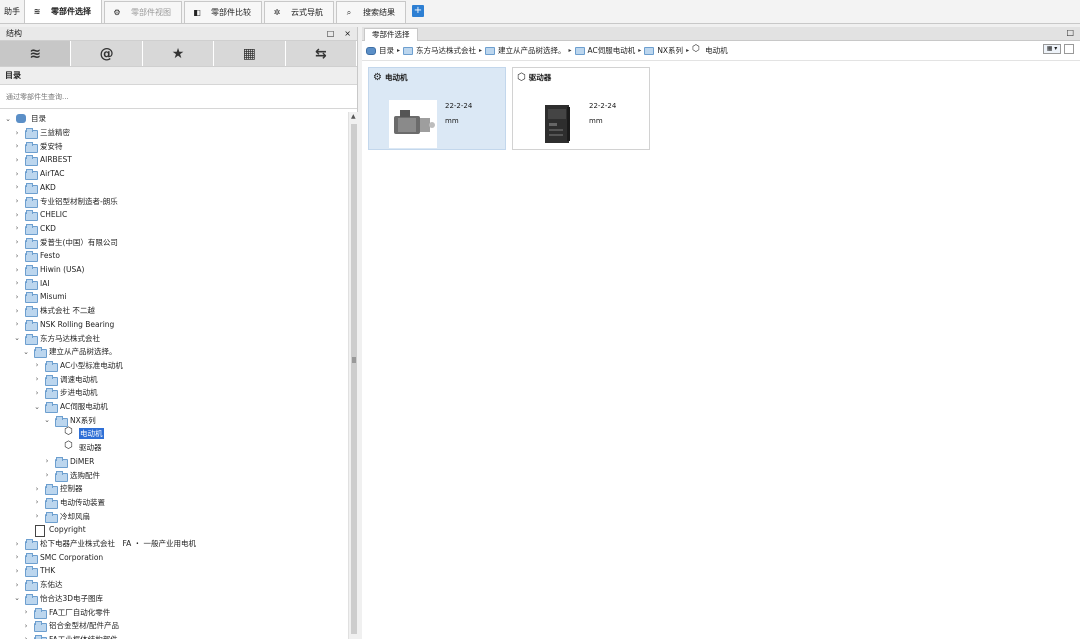 The image size is (1080, 639). I want to click on tree-item: 电动机, so click(78, 433).